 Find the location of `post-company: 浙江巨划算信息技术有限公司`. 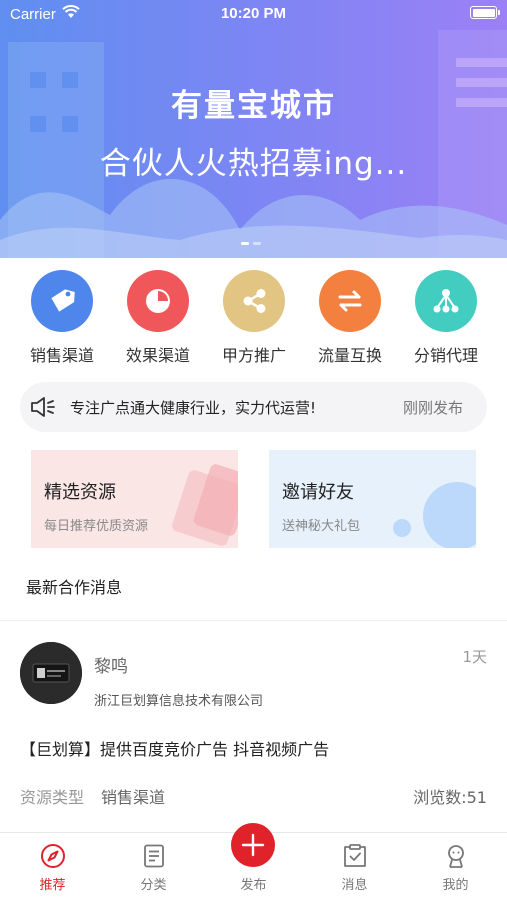

post-company: 浙江巨划算信息技术有限公司 is located at coordinates (179, 701).